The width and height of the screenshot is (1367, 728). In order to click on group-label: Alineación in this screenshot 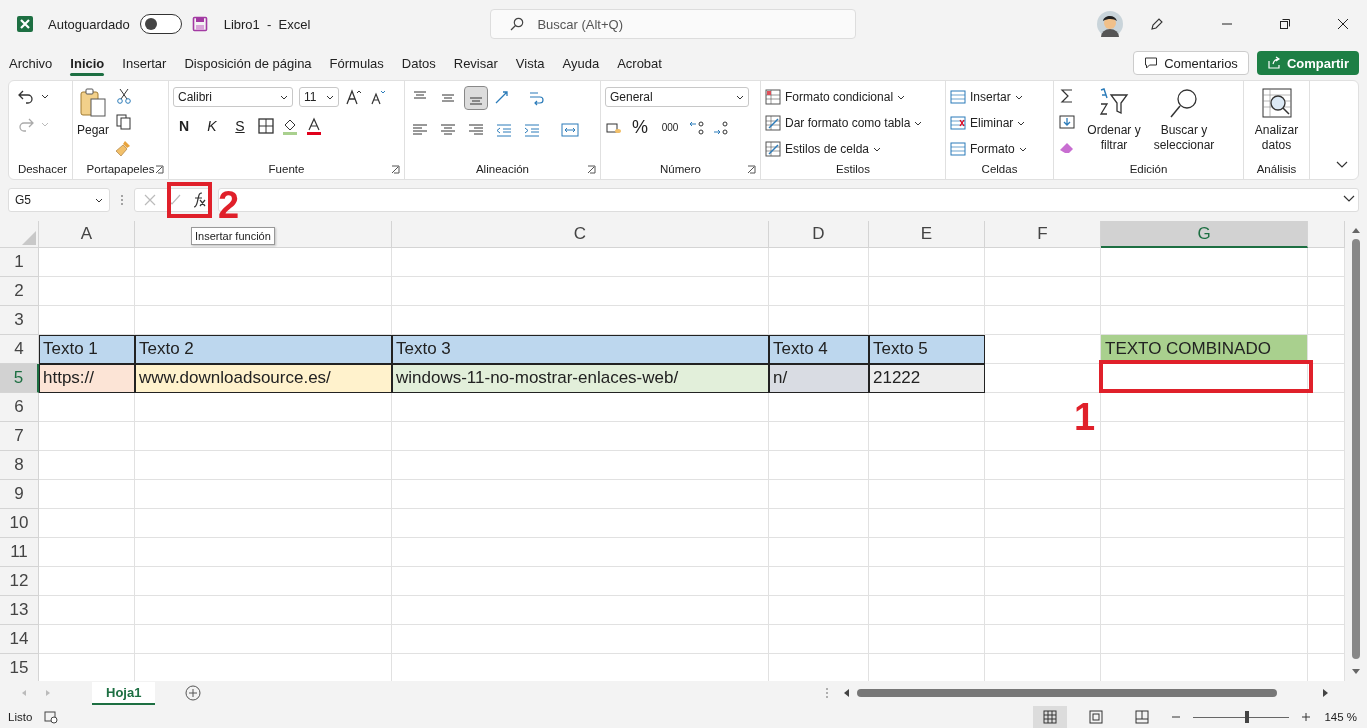, I will do `click(502, 169)`.